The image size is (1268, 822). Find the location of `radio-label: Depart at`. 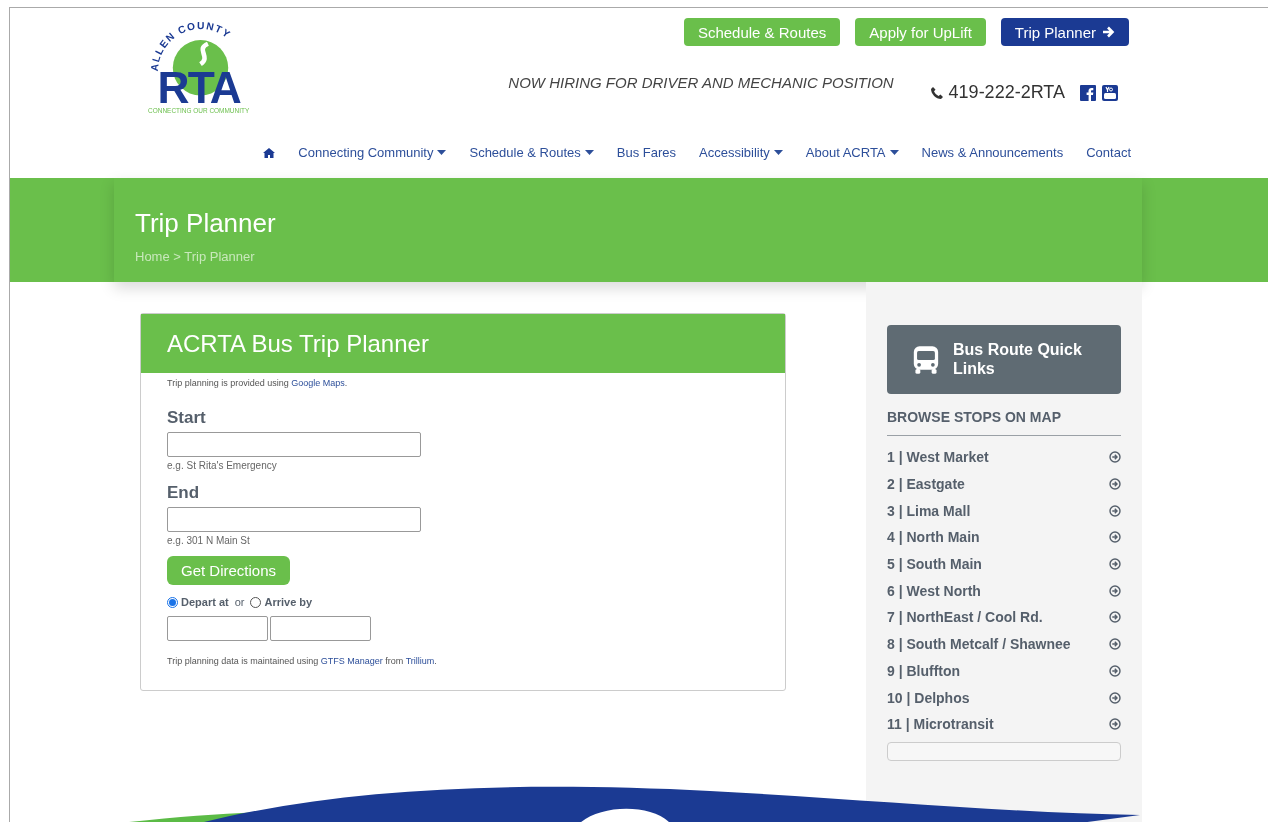

radio-label: Depart at is located at coordinates (205, 602).